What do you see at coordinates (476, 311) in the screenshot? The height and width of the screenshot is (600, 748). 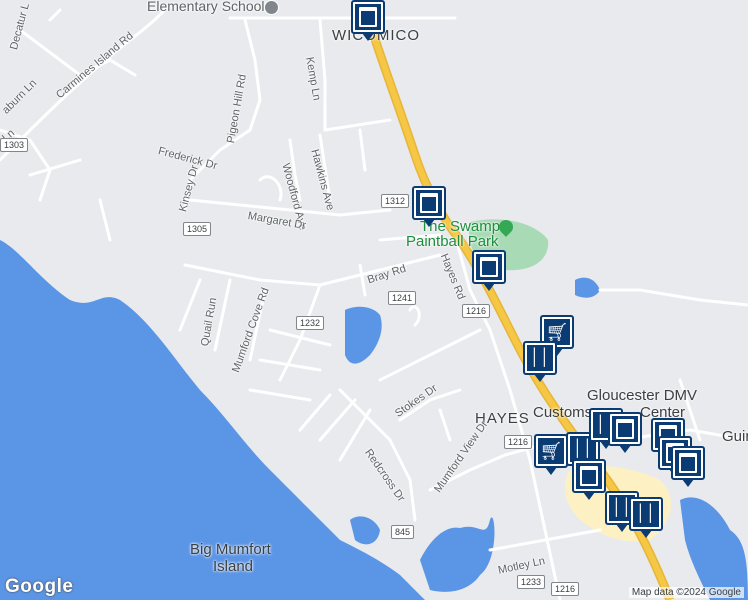 I see `shield-1216-a: 1216` at bounding box center [476, 311].